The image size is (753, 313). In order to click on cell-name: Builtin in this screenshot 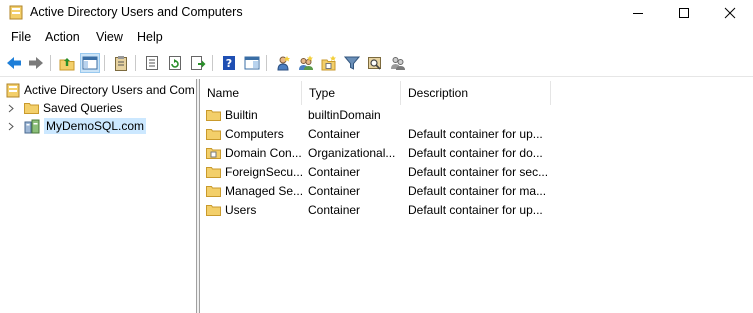, I will do `click(254, 114)`.